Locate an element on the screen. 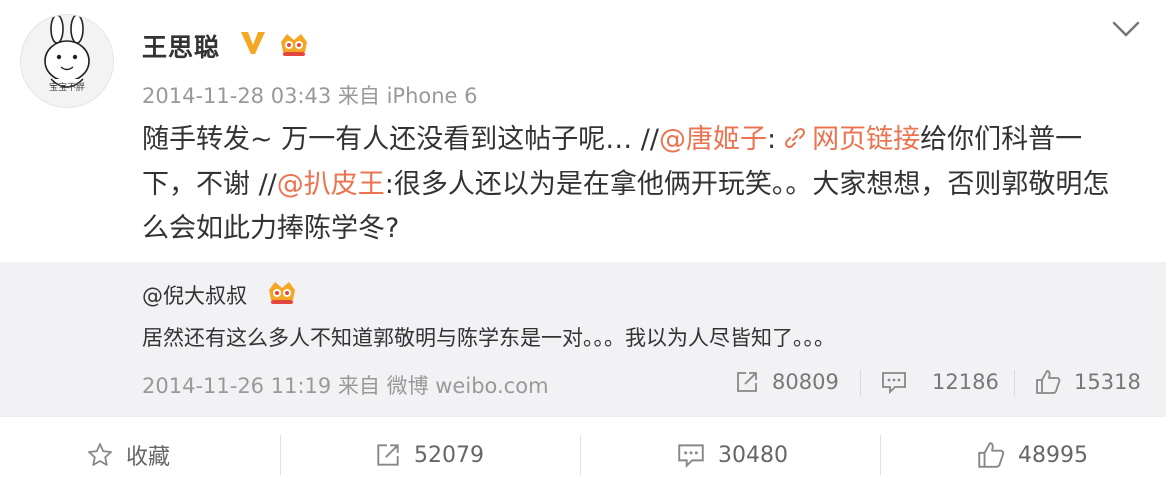 This screenshot has height=493, width=1166. post-meta: 2014-11-28 03:43 来自 iPhone 6 is located at coordinates (310, 96).